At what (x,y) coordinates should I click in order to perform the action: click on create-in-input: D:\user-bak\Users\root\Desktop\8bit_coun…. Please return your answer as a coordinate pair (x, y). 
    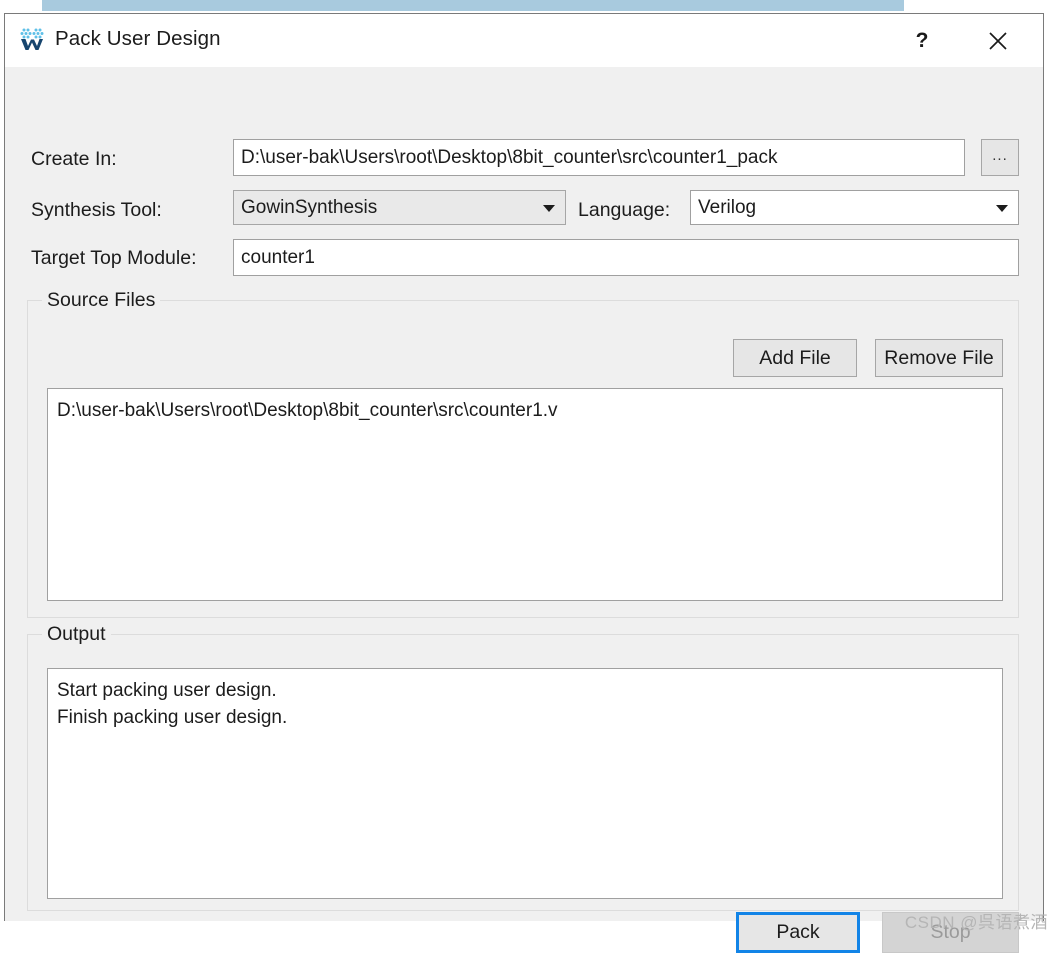
    Looking at the image, I should click on (599, 157).